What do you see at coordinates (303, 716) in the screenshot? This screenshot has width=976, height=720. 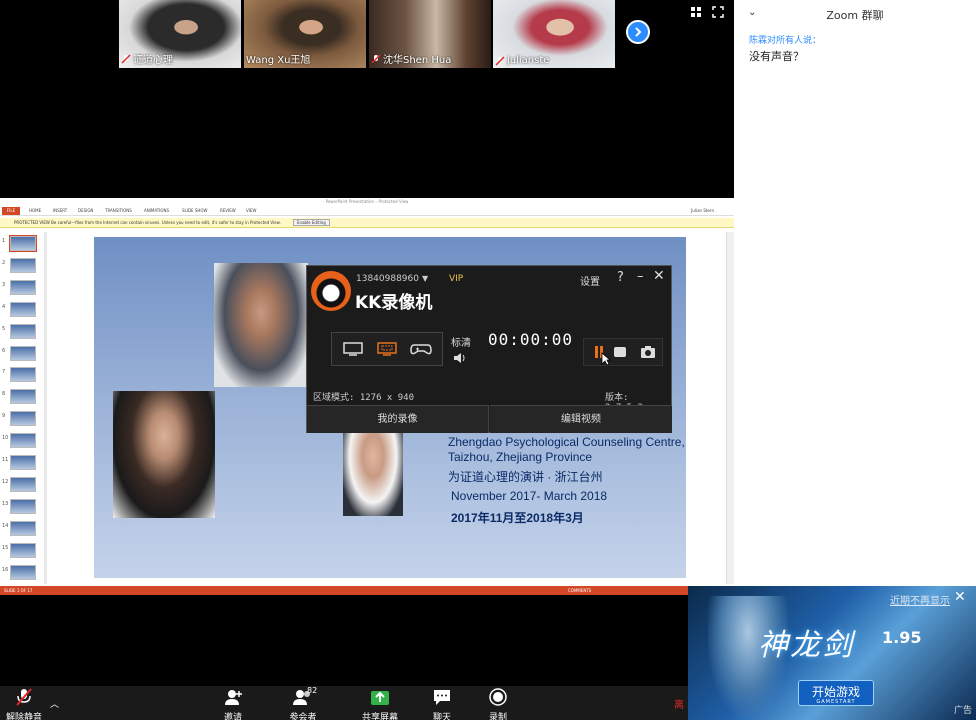 I see `participants-label: 参会者` at bounding box center [303, 716].